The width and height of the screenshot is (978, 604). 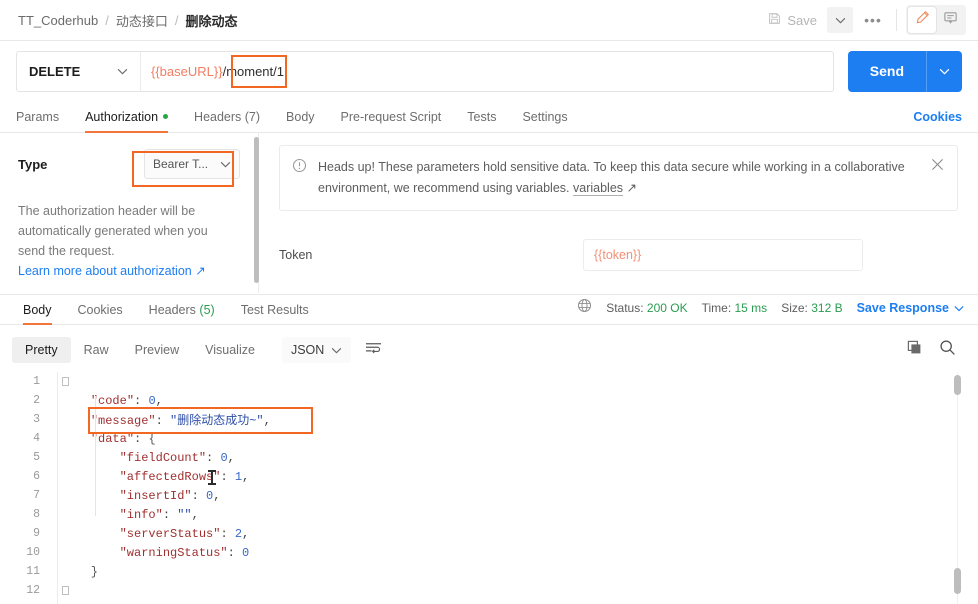 What do you see at coordinates (58, 20) in the screenshot?
I see `breadcrumb-item-collection: TT_Coderhub` at bounding box center [58, 20].